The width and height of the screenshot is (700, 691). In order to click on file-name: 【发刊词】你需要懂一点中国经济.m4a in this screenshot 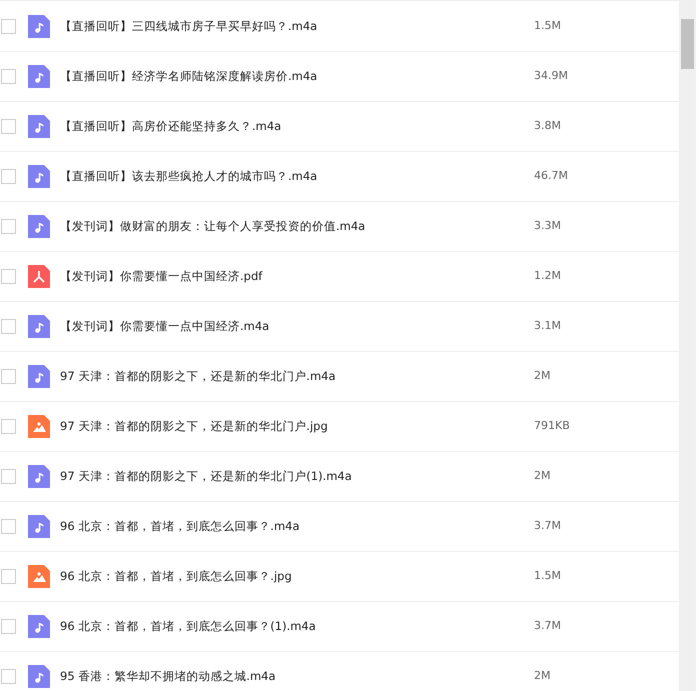, I will do `click(295, 327)`.